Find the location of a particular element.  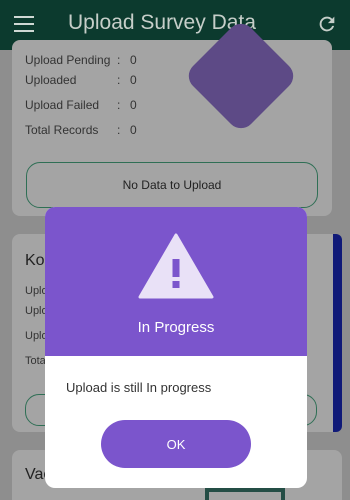

card-accent-edge is located at coordinates (337, 333).